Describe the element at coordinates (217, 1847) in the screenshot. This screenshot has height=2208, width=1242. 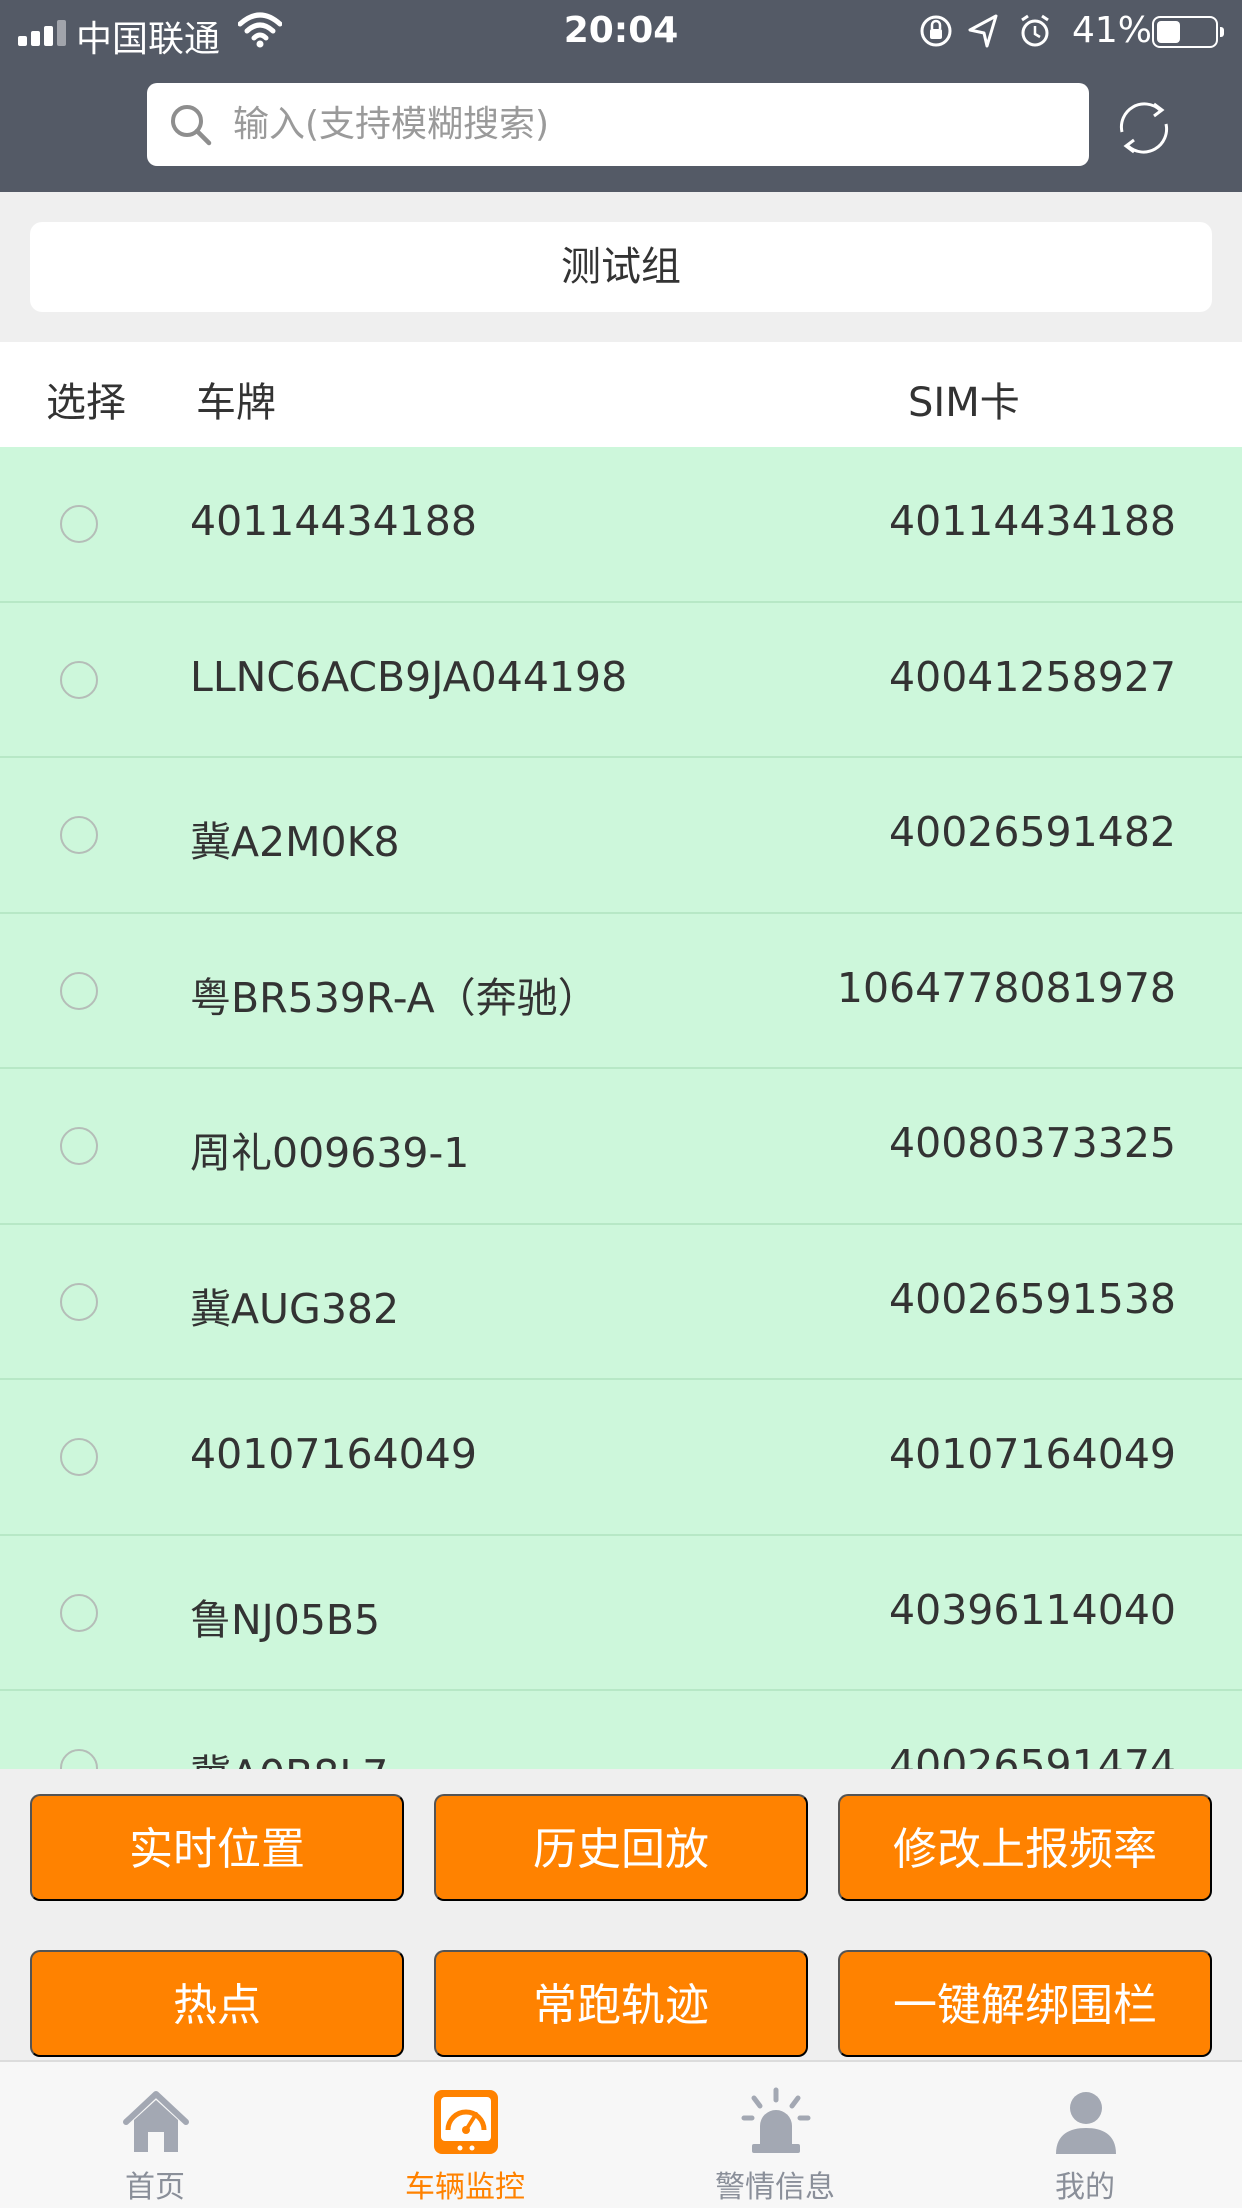
I see `realtime-location-button: 实时位置` at that location.